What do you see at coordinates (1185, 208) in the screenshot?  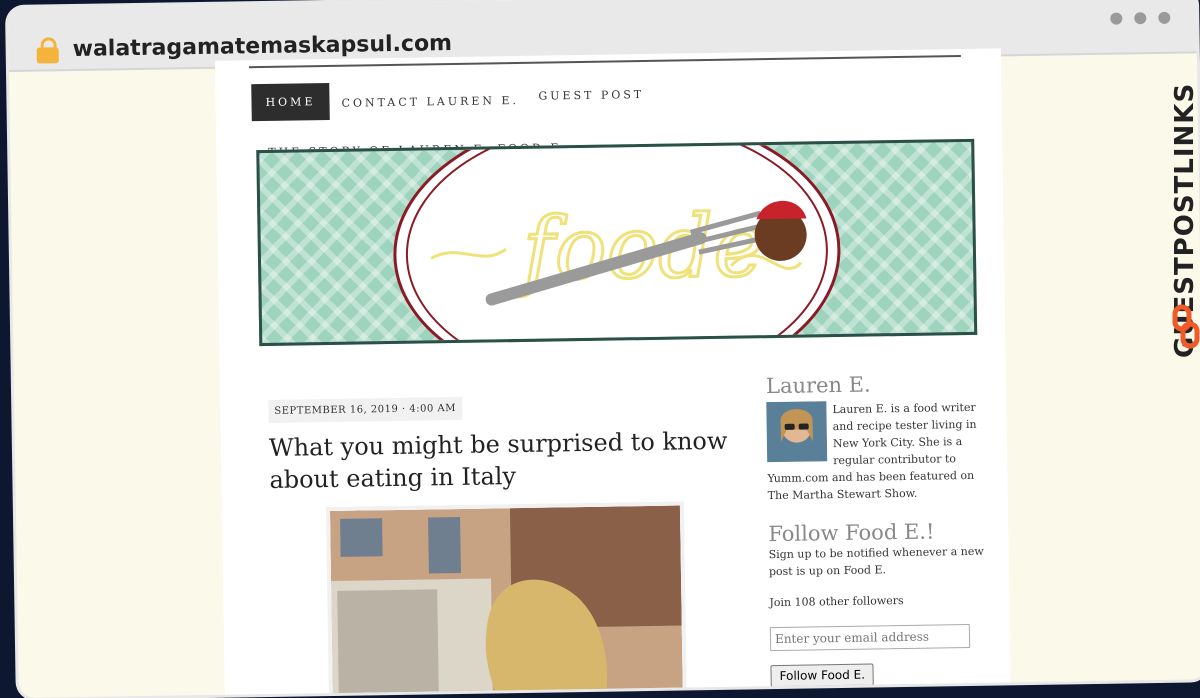 I see `guestpostlinks-watermark: GUESTPOSTLINKS` at bounding box center [1185, 208].